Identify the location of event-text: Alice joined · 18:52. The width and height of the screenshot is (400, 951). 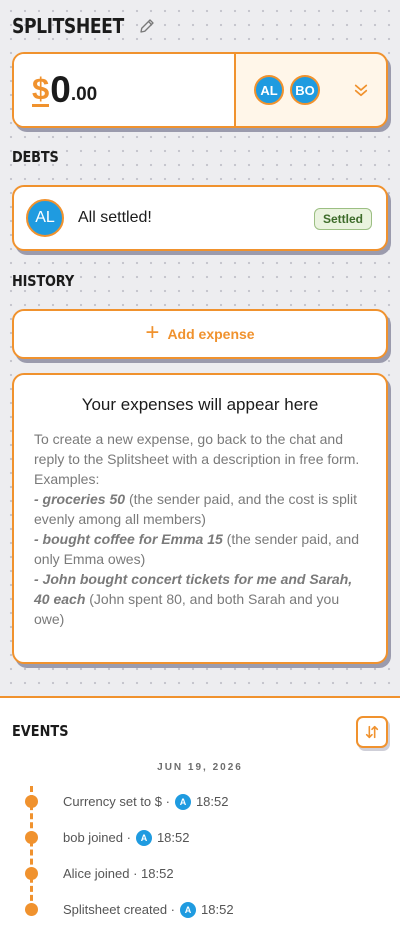
(118, 873).